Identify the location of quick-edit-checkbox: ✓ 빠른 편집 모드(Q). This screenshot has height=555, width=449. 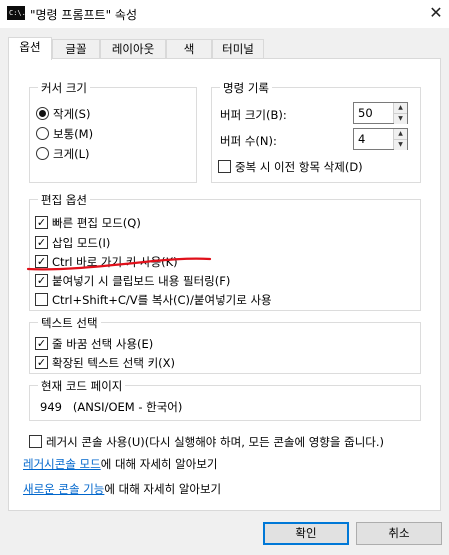
(88, 222).